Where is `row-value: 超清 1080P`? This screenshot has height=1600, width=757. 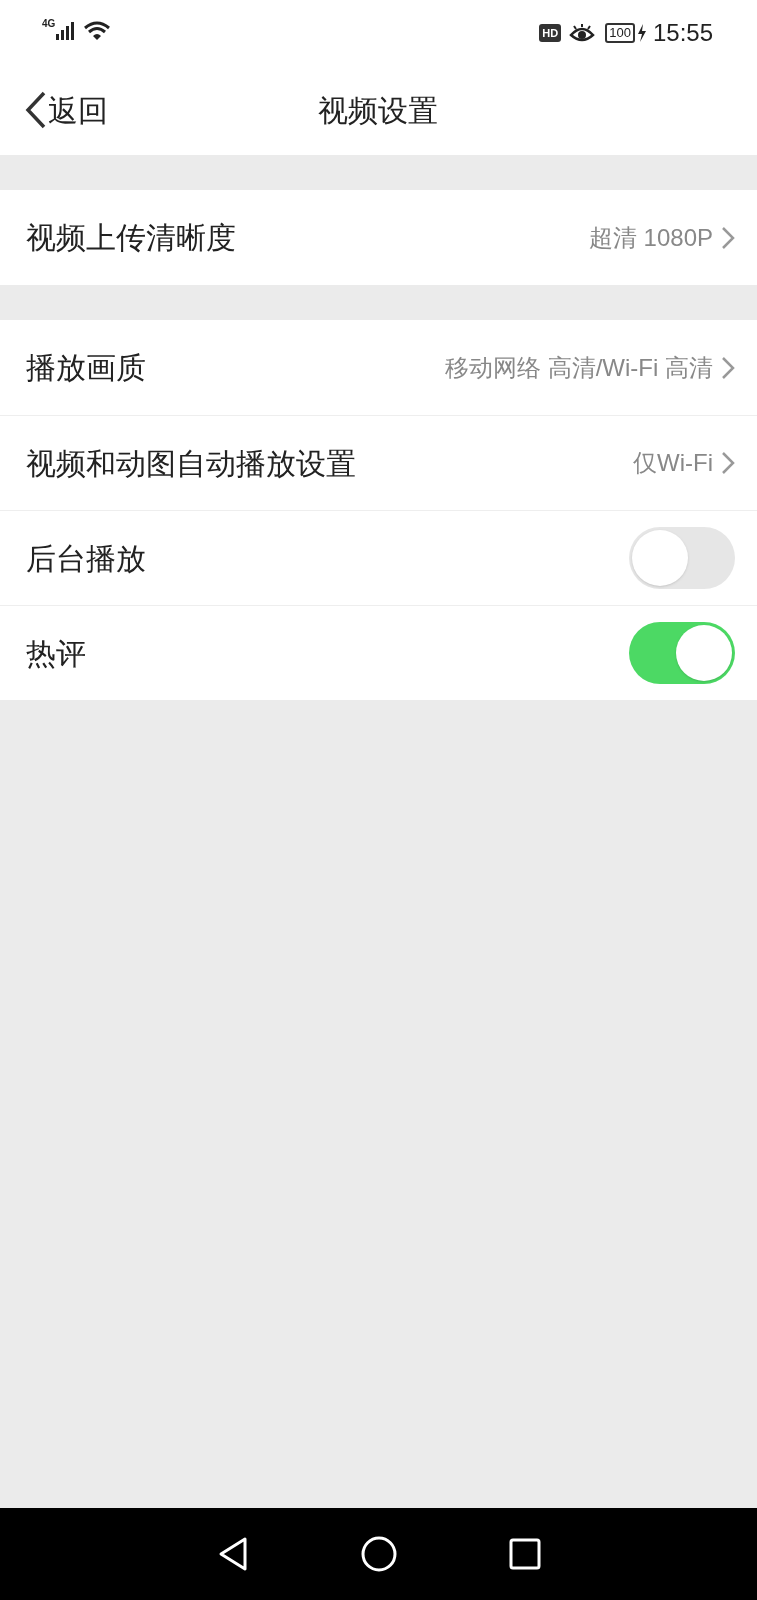
row-value: 超清 1080P is located at coordinates (650, 237).